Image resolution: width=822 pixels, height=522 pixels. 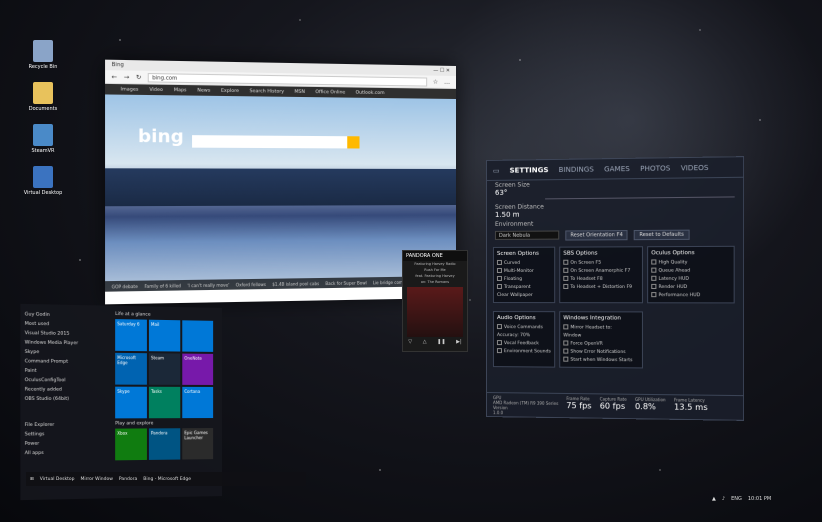 I want to click on news-item: Oxford fellows, so click(x=251, y=284).